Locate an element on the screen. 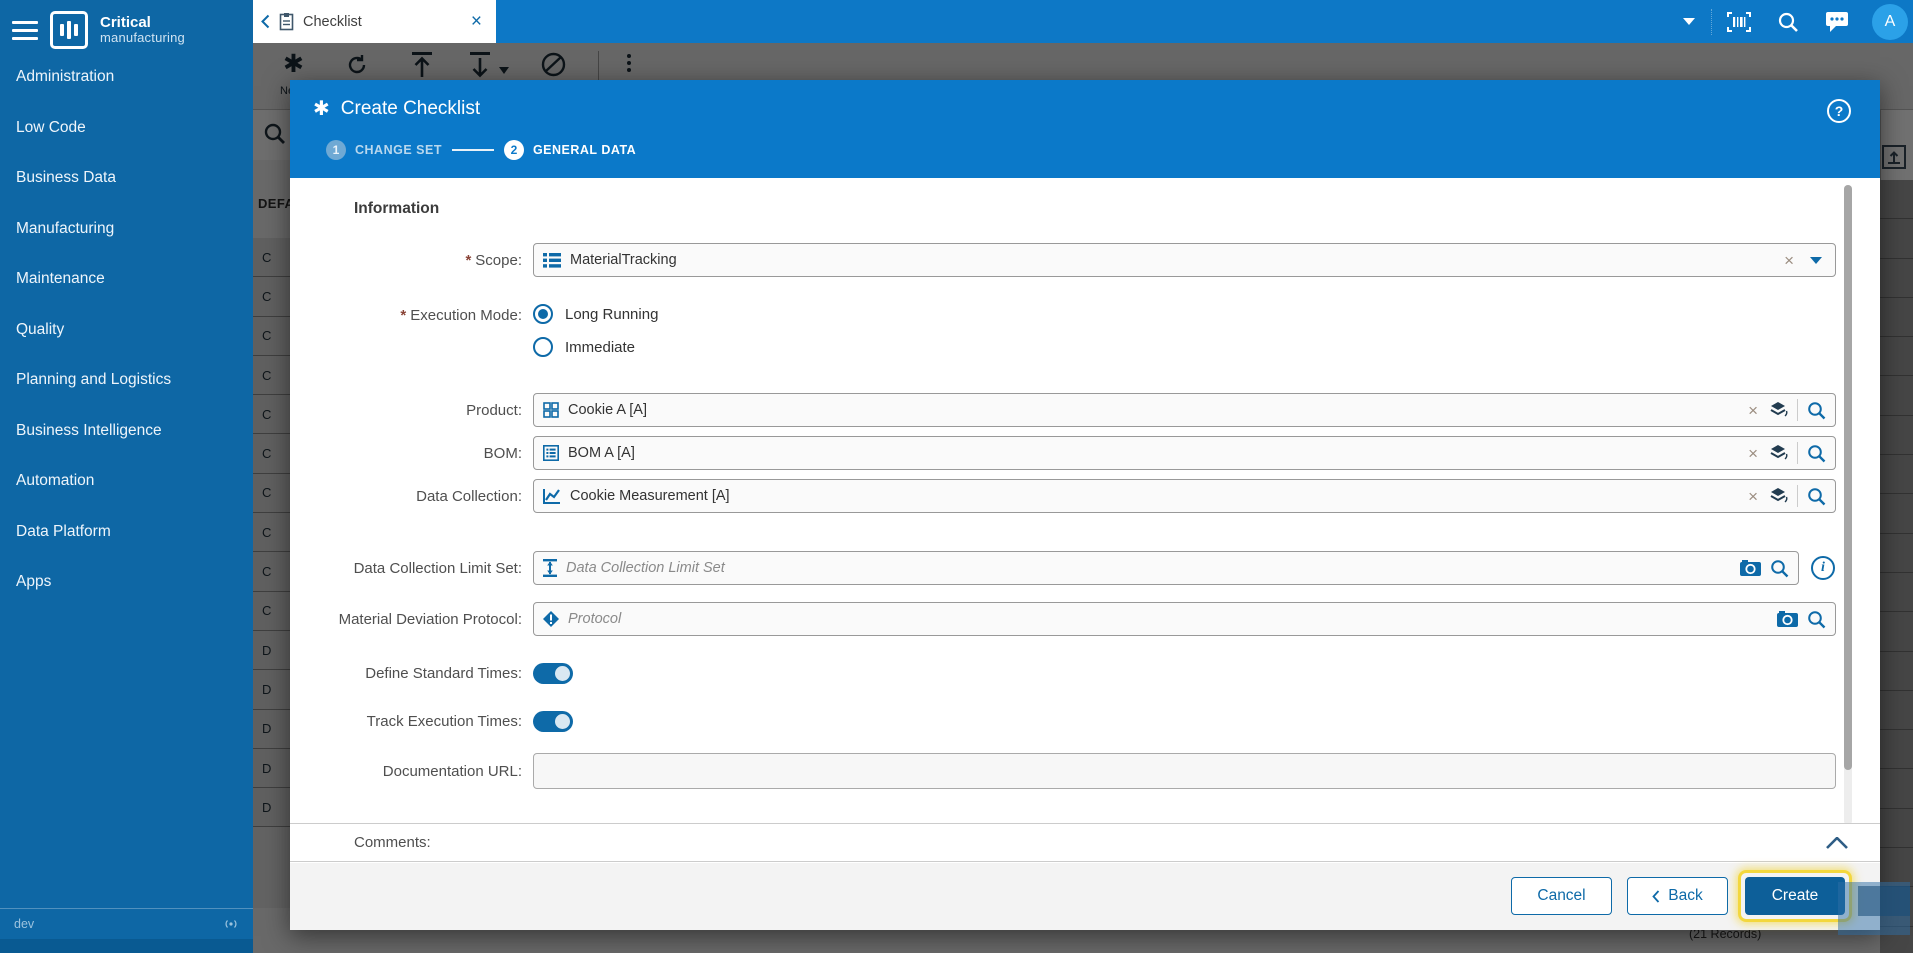  scrollbar-thumb is located at coordinates (1848, 477).